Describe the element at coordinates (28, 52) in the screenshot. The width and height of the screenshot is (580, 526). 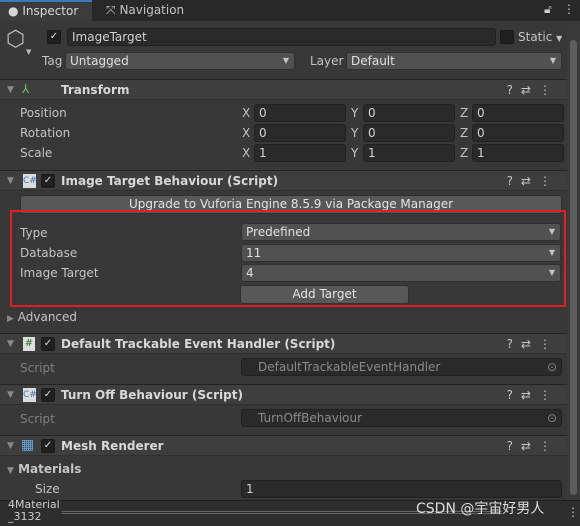
I see `chevron-down-icon: ▼` at that location.